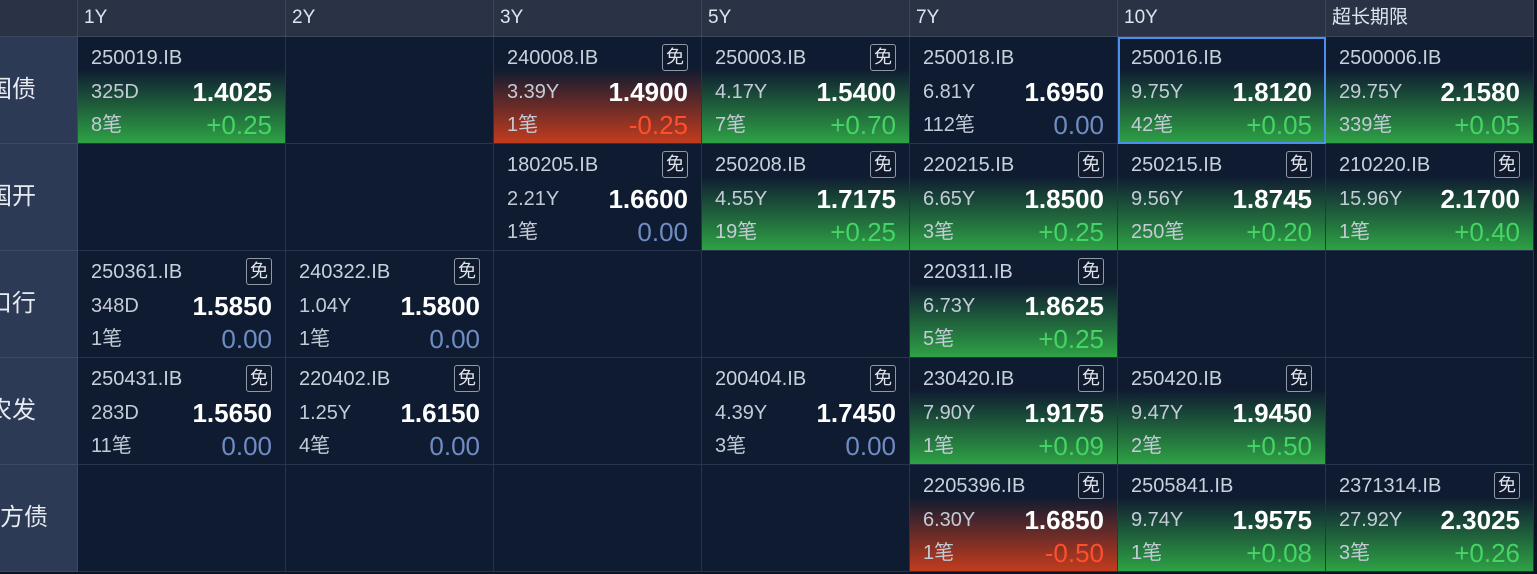 Image resolution: width=1537 pixels, height=574 pixels. Describe the element at coordinates (1071, 232) in the screenshot. I see `yield-change: +0.25` at that location.